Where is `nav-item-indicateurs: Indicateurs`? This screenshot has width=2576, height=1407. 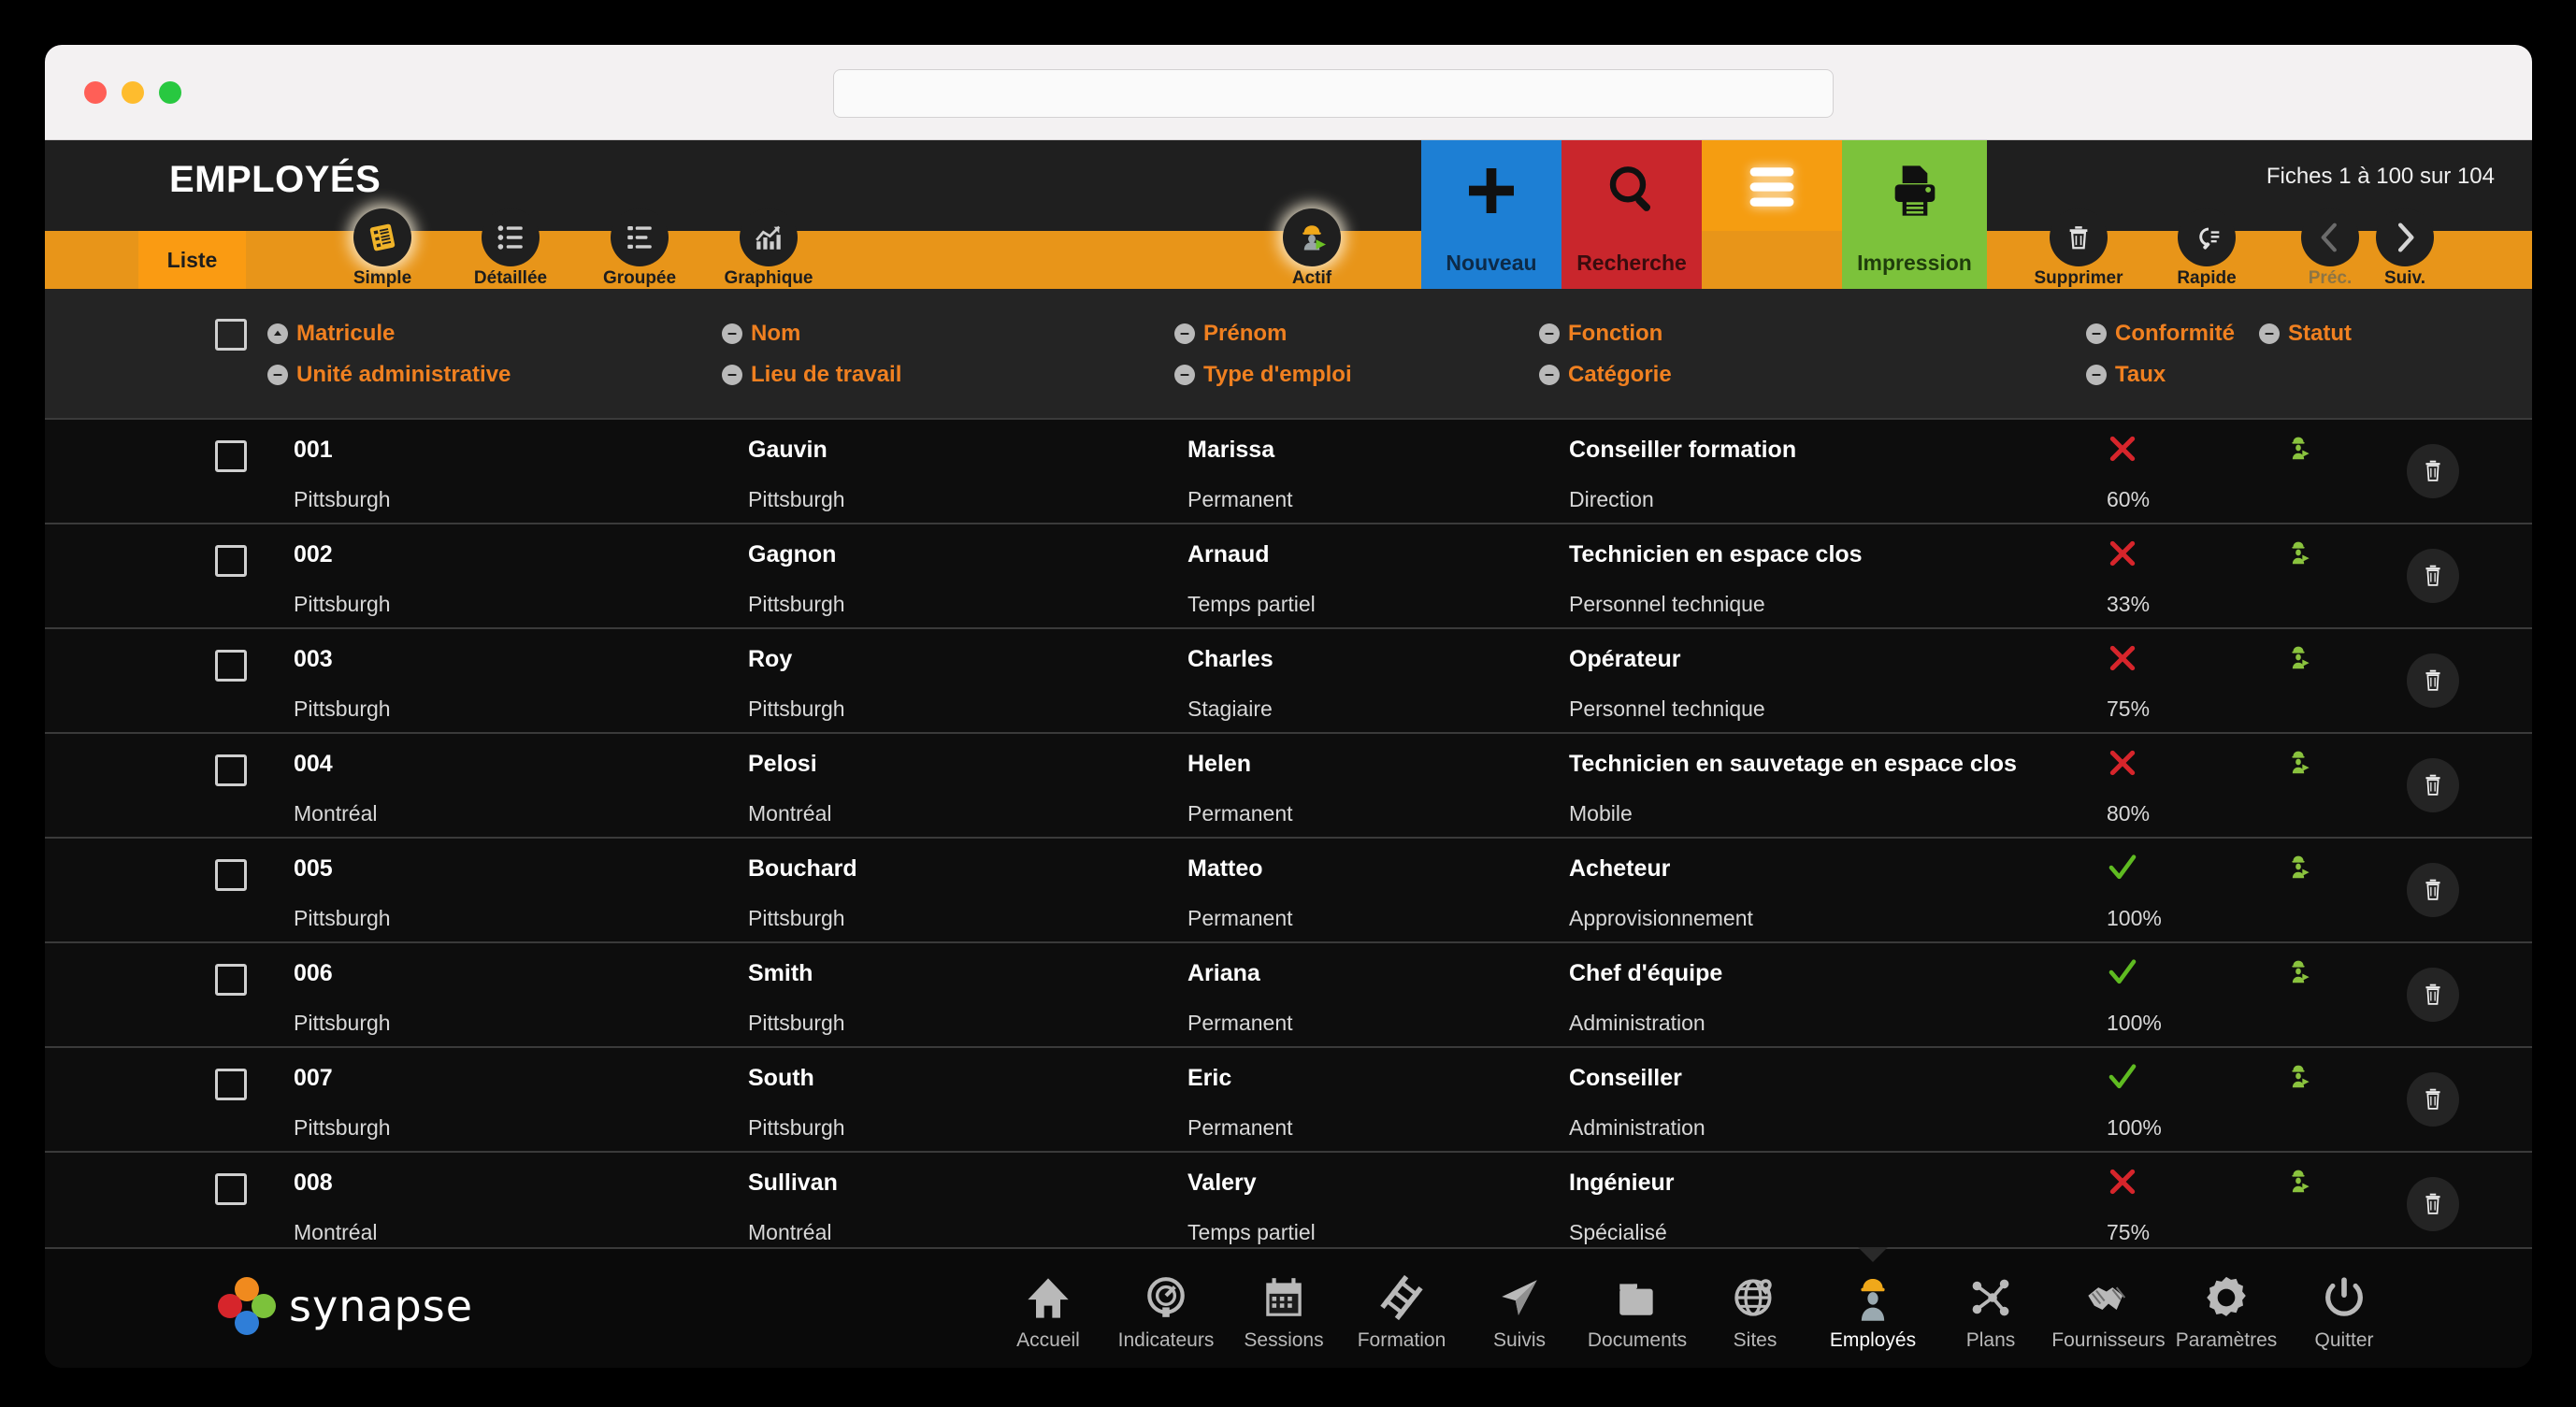
nav-item-indicateurs: Indicateurs is located at coordinates (1166, 1305).